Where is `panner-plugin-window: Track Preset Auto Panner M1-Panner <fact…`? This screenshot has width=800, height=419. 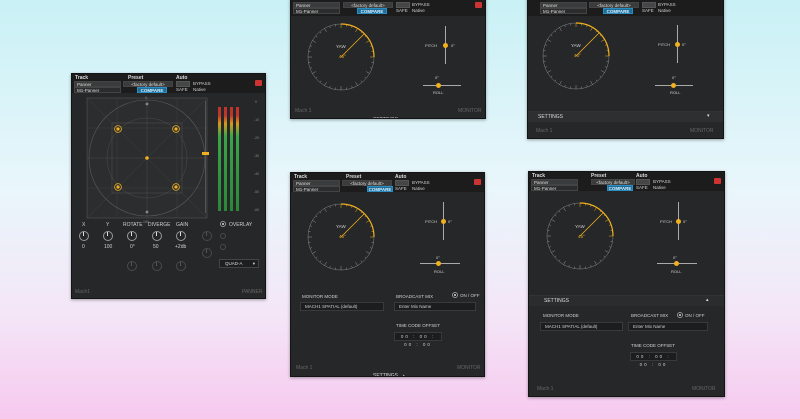
panner-plugin-window: Track Preset Auto Panner M1-Panner <fact… is located at coordinates (168, 186).